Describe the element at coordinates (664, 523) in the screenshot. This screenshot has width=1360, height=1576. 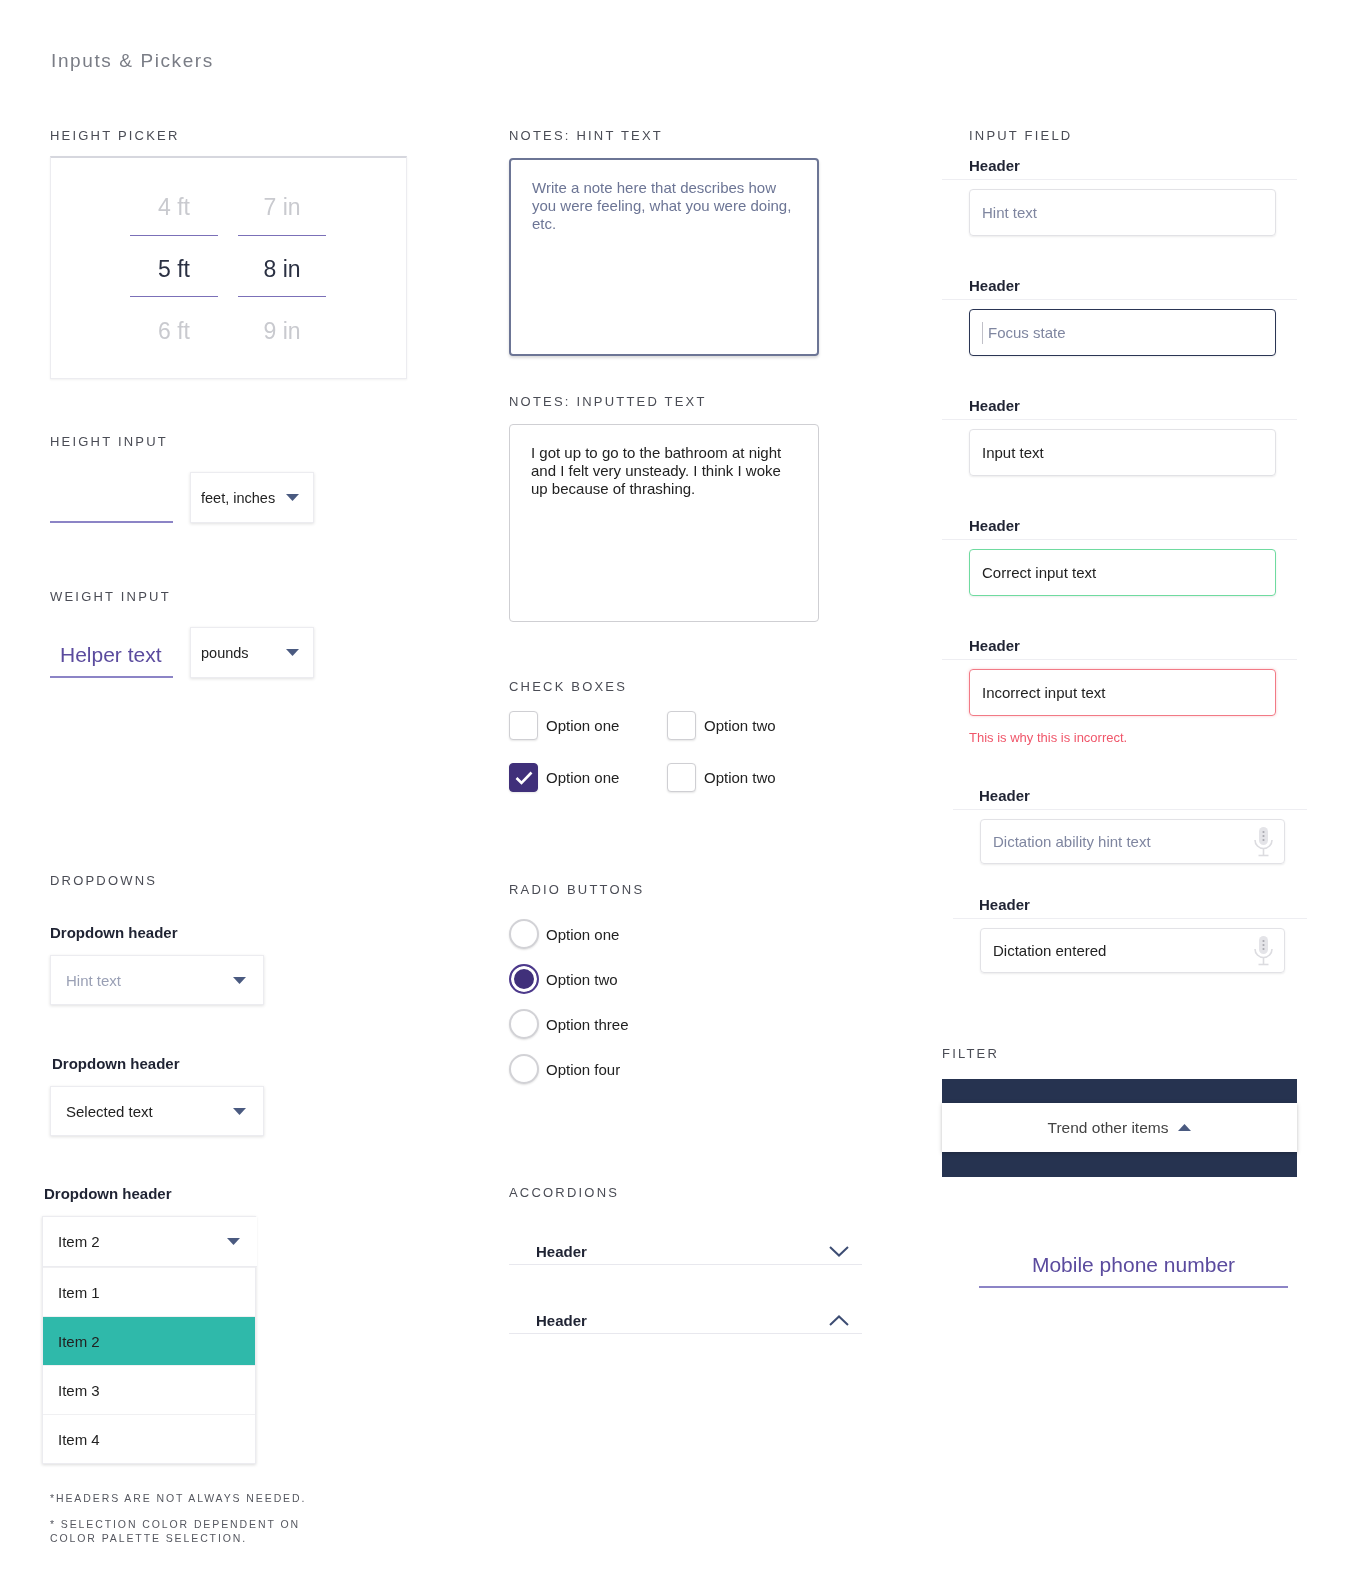
I see `notes-field: I got up to go to the bathroom at night and I felt very unsteady. I think I woke up because of thrashing.` at that location.